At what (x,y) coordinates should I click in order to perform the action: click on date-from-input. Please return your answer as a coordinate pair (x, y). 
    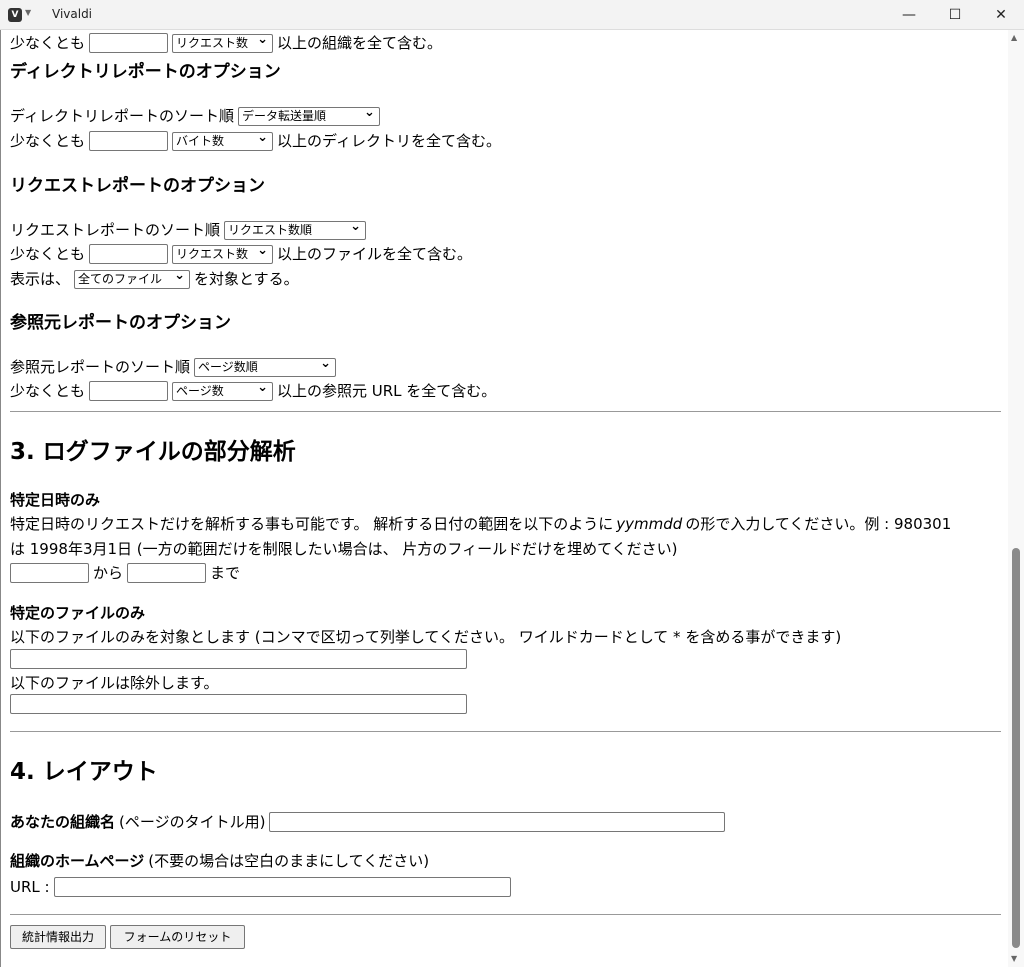
    Looking at the image, I should click on (49, 573).